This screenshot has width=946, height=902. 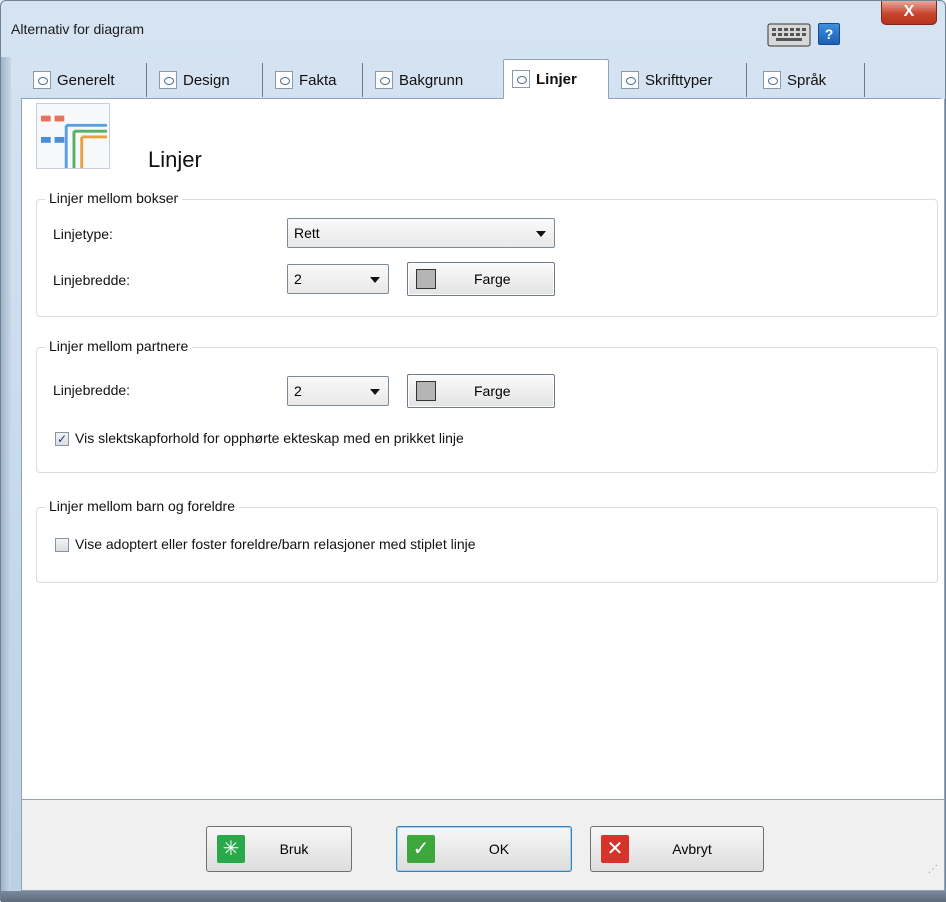 I want to click on tab-label: Fakta, so click(x=318, y=80).